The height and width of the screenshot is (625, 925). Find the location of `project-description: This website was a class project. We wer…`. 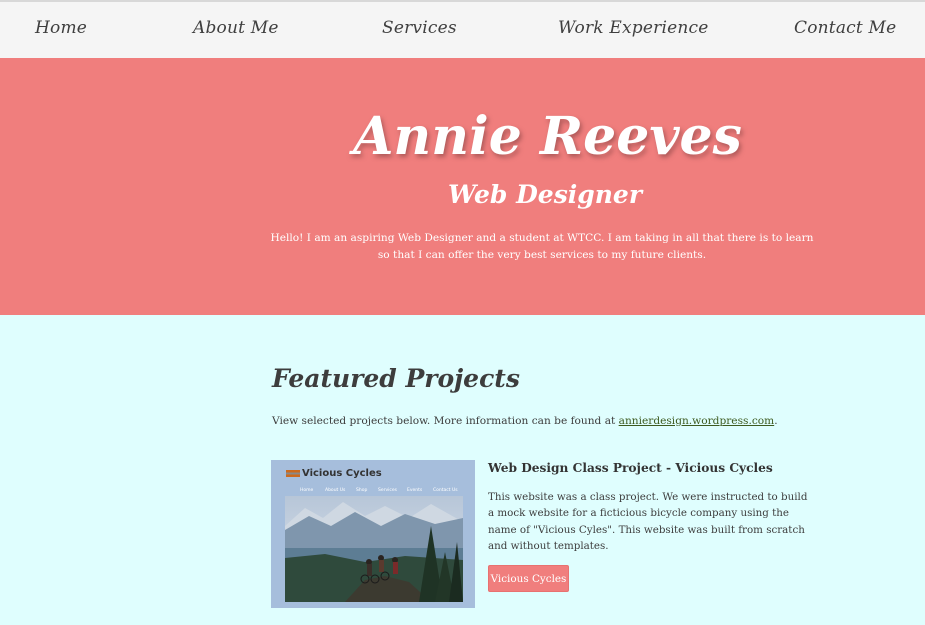

project-description: This website was a class project. We wer… is located at coordinates (648, 521).